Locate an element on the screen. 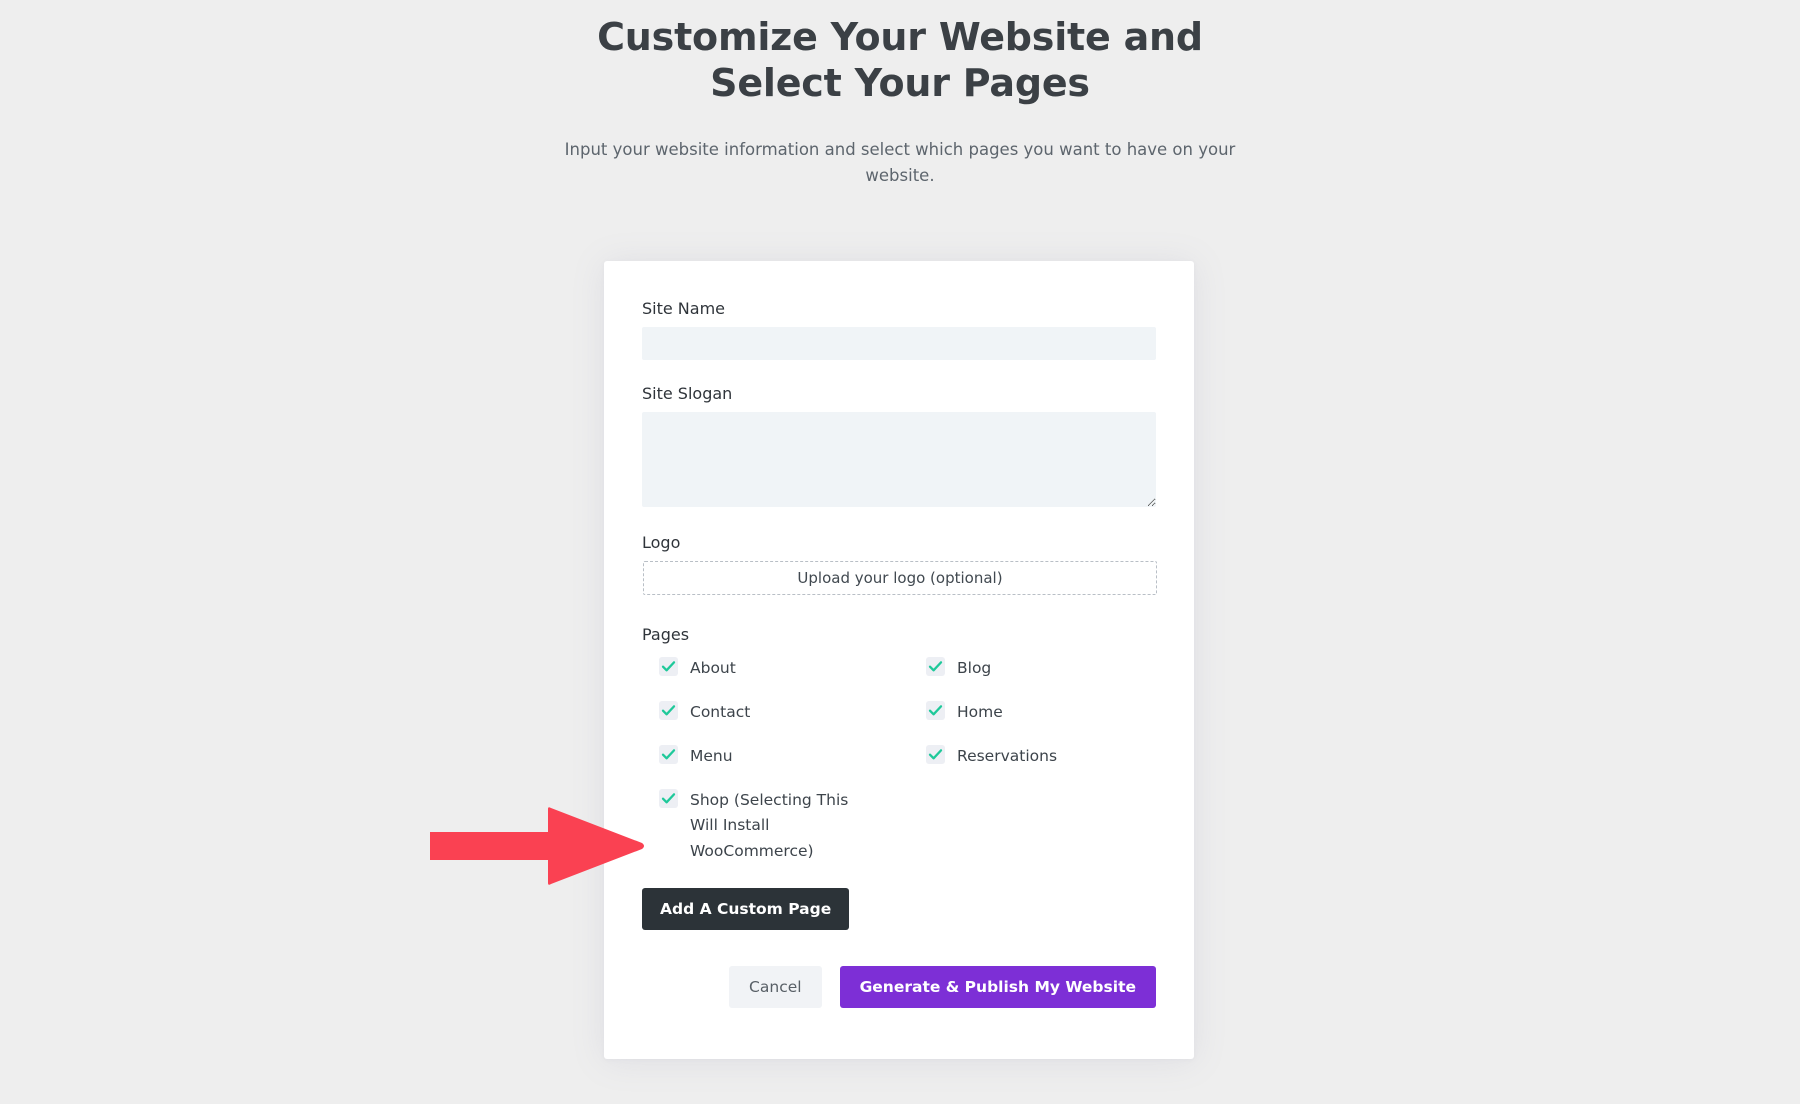  site-name-field-group: Site Name is located at coordinates (899, 329).